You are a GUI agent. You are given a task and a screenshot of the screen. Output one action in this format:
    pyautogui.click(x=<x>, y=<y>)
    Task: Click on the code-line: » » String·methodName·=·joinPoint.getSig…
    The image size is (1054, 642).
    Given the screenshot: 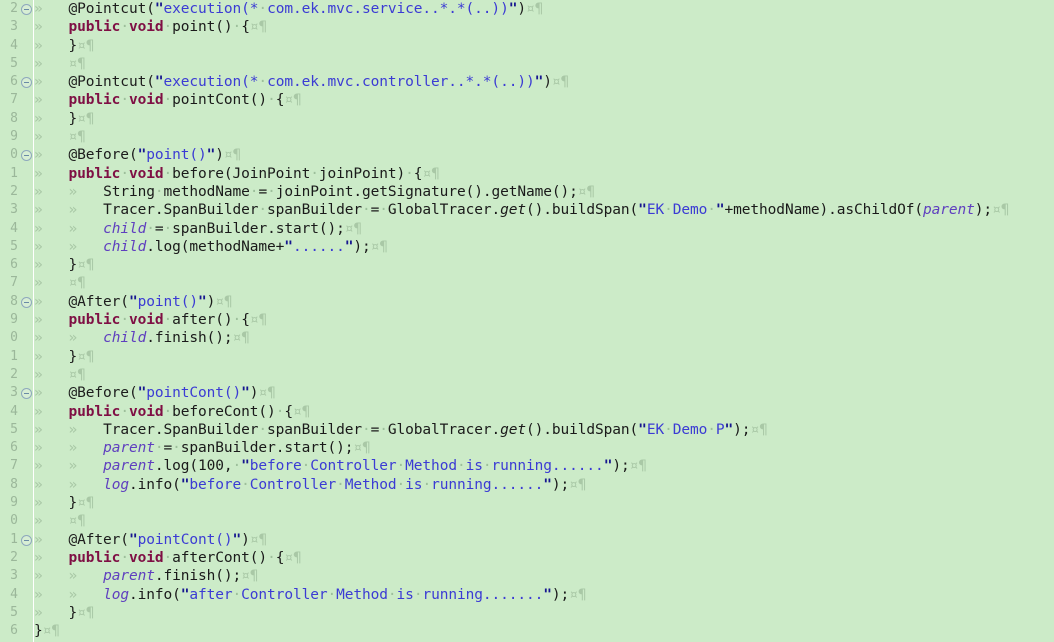 What is the action you would take?
    pyautogui.click(x=544, y=192)
    